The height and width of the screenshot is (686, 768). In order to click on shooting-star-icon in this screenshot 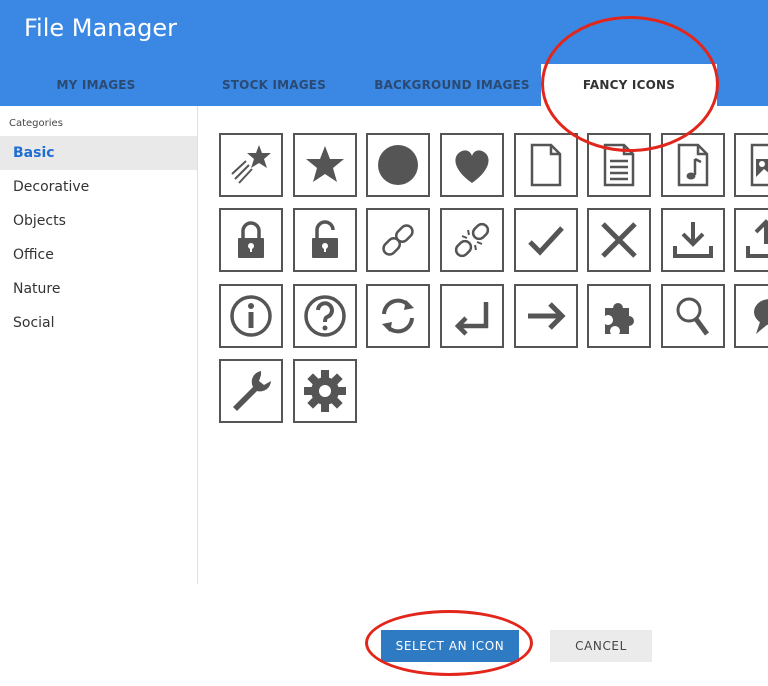, I will do `click(251, 165)`.